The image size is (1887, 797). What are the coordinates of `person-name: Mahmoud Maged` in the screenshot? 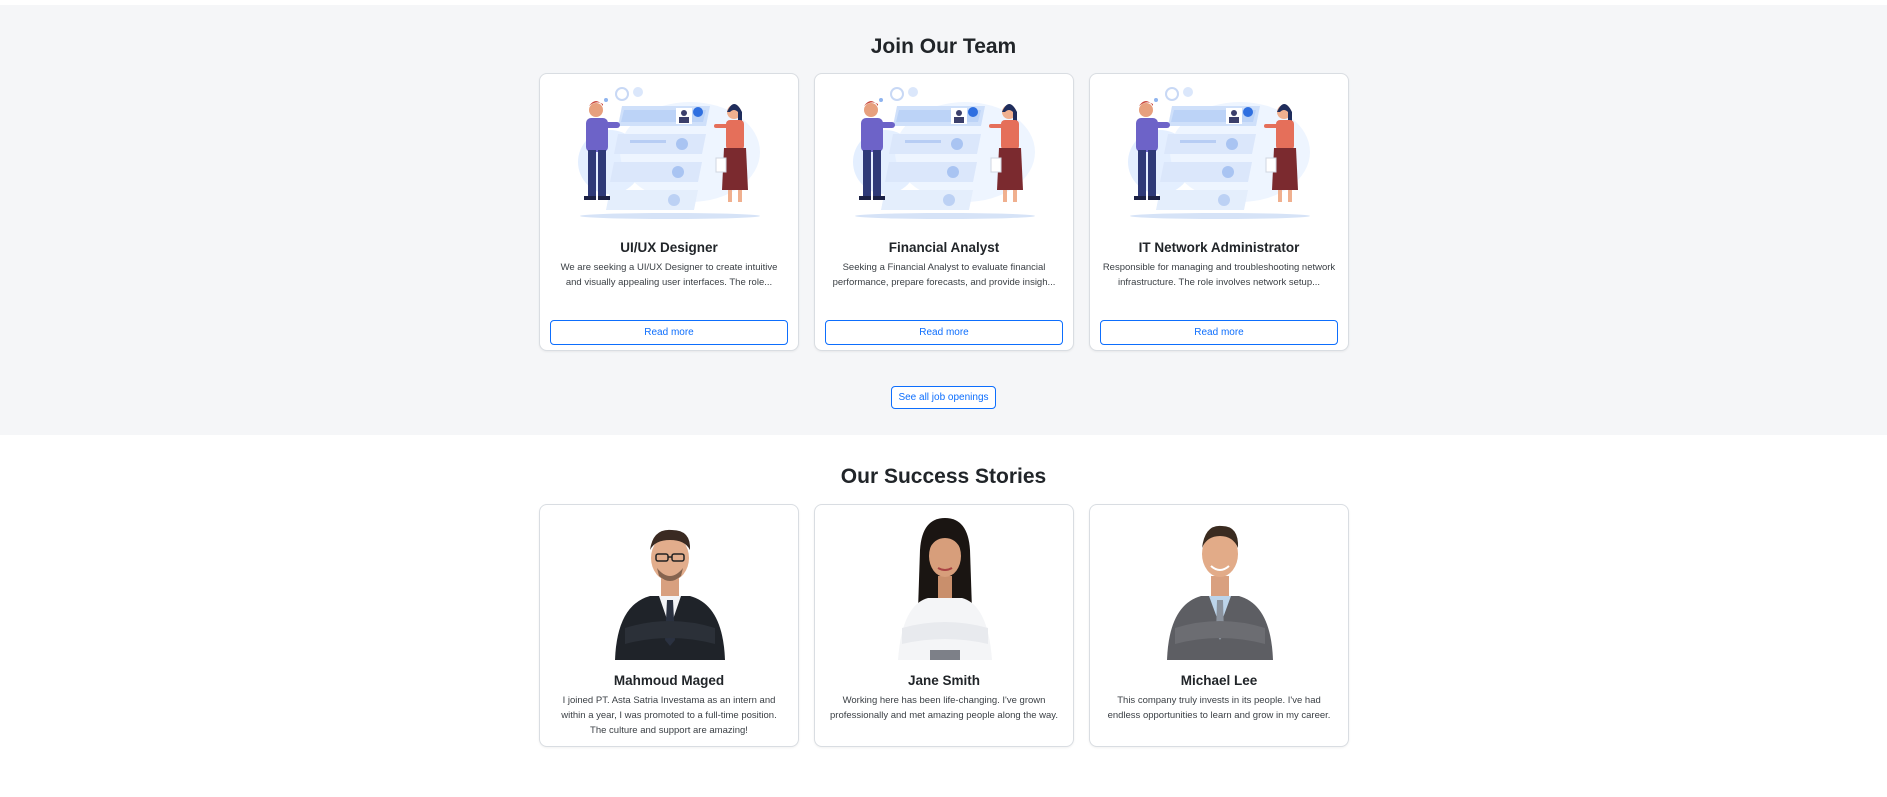 It's located at (669, 680).